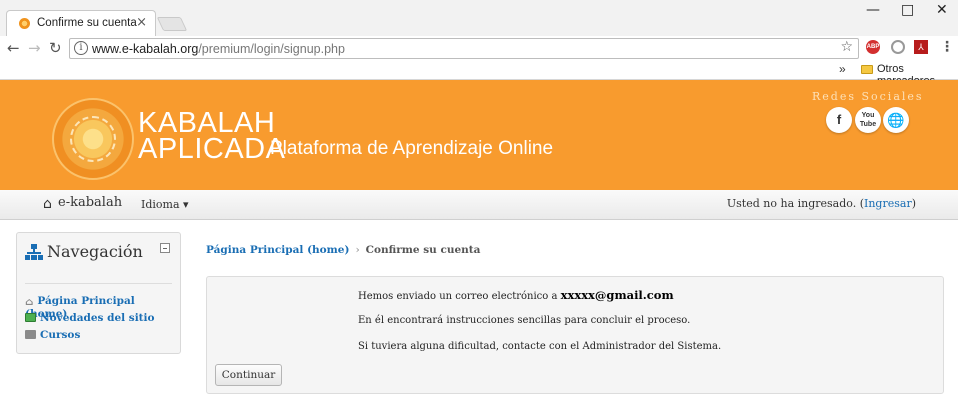 Image resolution: width=958 pixels, height=412 pixels. What do you see at coordinates (947, 47) in the screenshot?
I see `browser-menu-icon: ⋮` at bounding box center [947, 47].